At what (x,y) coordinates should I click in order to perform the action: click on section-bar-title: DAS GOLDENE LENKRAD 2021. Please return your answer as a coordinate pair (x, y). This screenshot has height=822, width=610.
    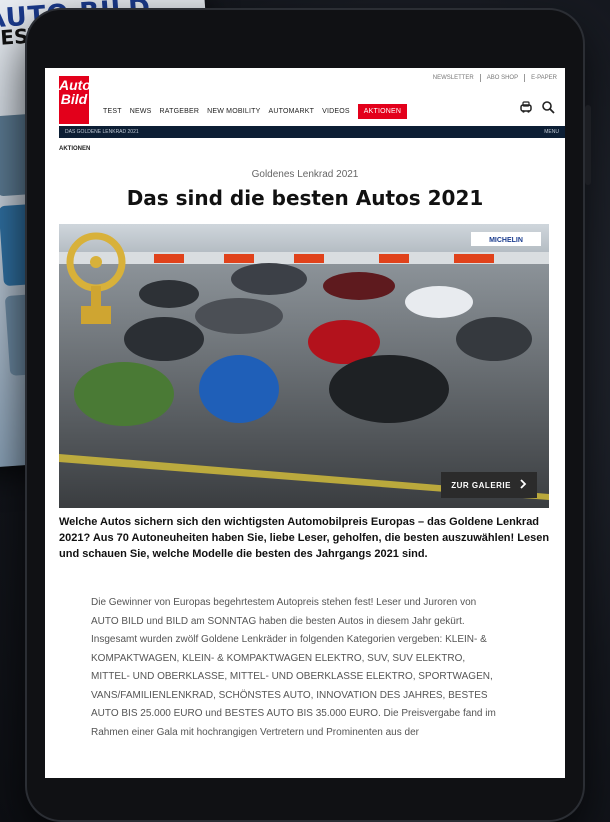
    Looking at the image, I should click on (102, 132).